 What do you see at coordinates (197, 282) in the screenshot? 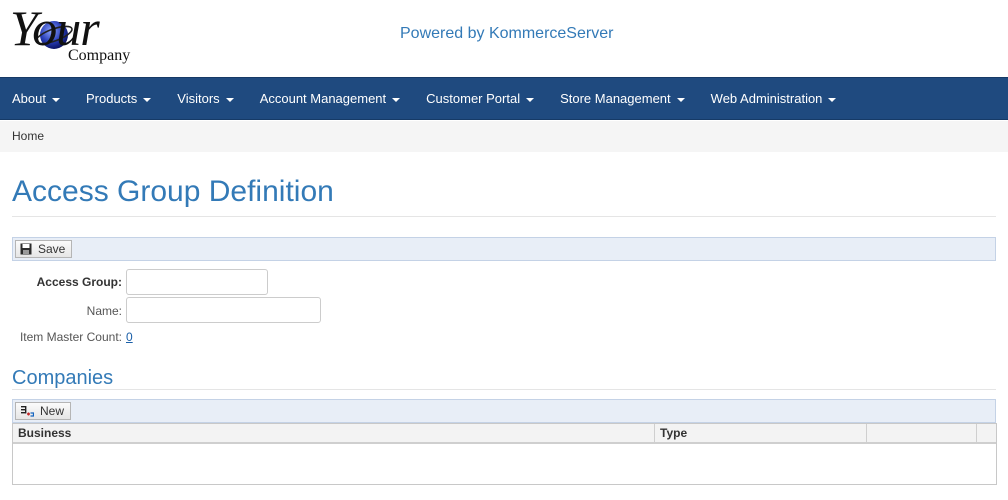
I see `access-group-input` at bounding box center [197, 282].